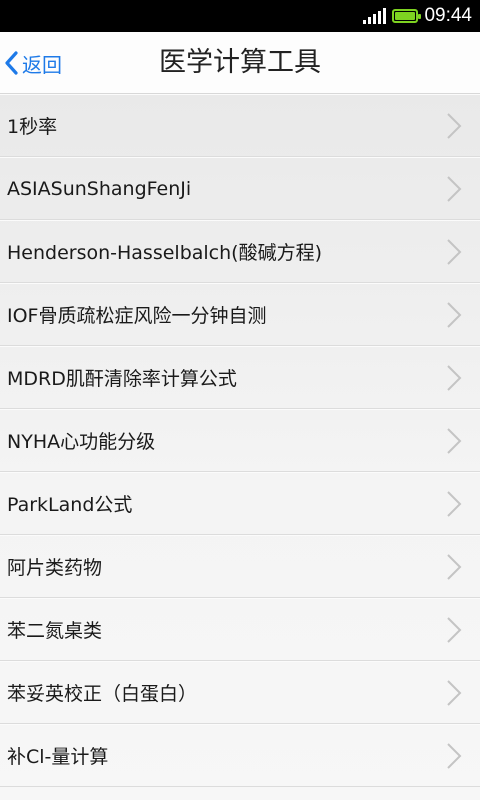  What do you see at coordinates (240, 125) in the screenshot?
I see `list-item: 1秒率` at bounding box center [240, 125].